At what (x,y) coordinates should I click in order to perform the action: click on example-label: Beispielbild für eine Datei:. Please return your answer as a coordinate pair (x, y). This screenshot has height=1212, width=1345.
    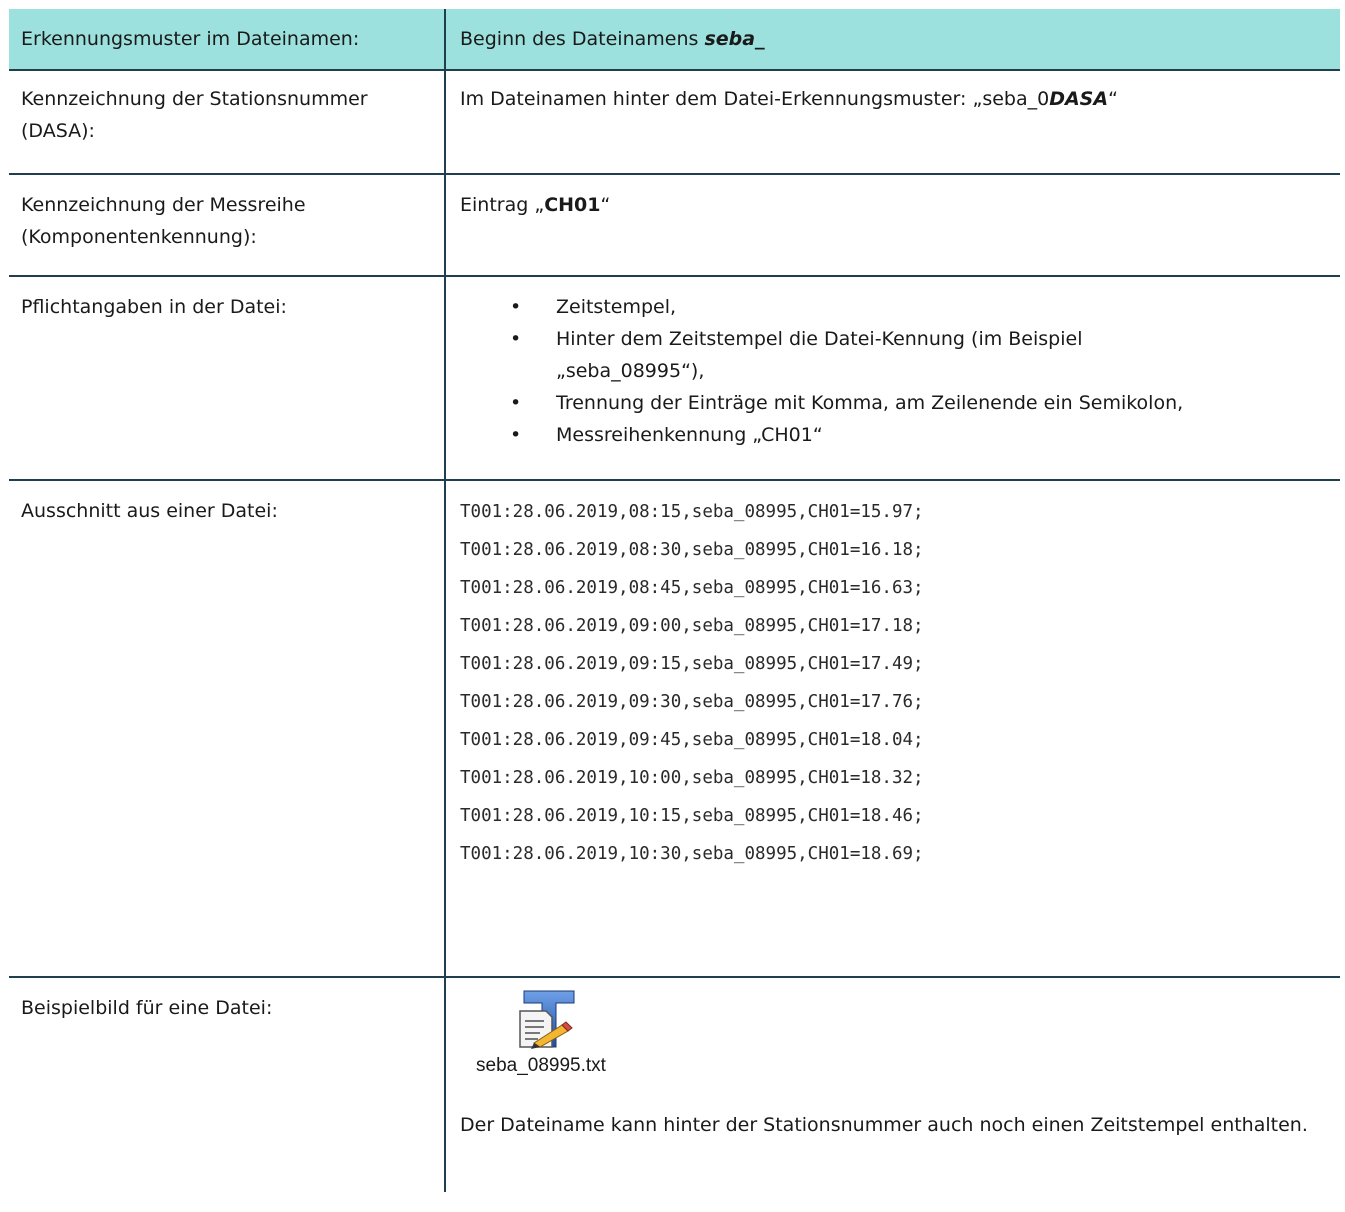
    Looking at the image, I should click on (147, 1008).